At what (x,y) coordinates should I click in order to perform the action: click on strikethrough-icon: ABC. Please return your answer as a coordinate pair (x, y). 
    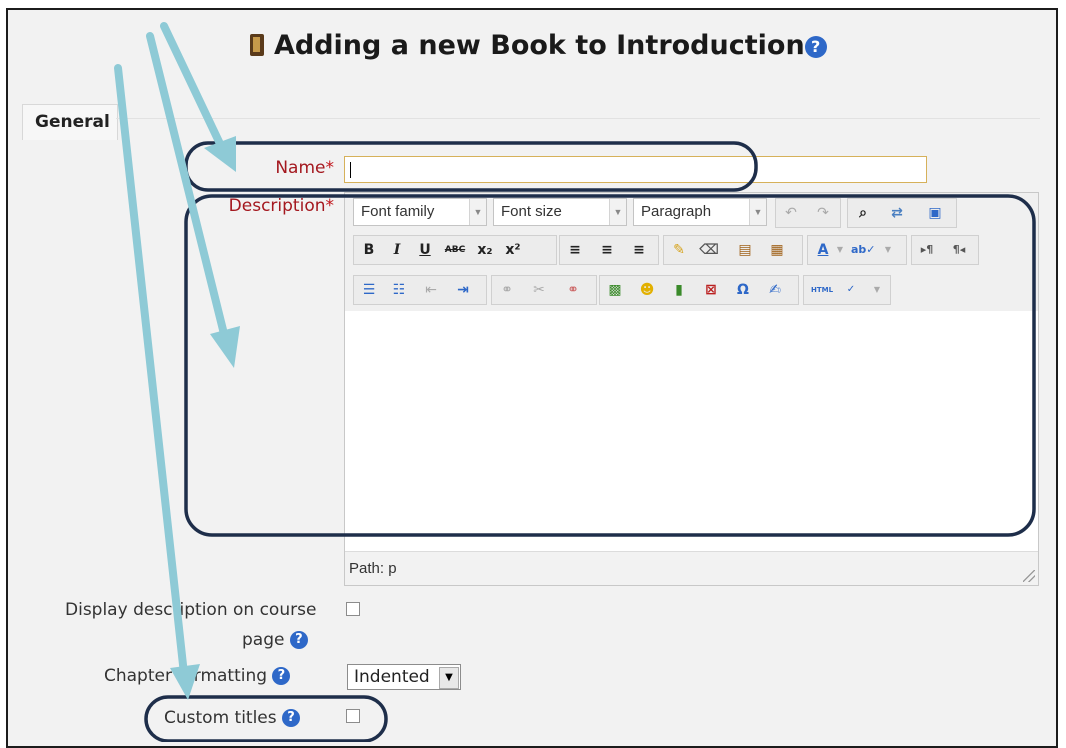
    Looking at the image, I should click on (455, 250).